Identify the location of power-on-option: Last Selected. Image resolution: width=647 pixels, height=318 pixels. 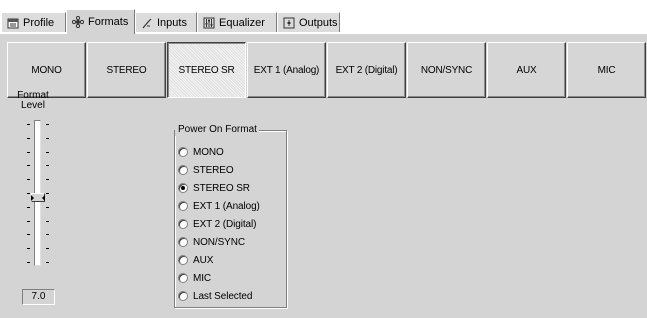
(232, 296).